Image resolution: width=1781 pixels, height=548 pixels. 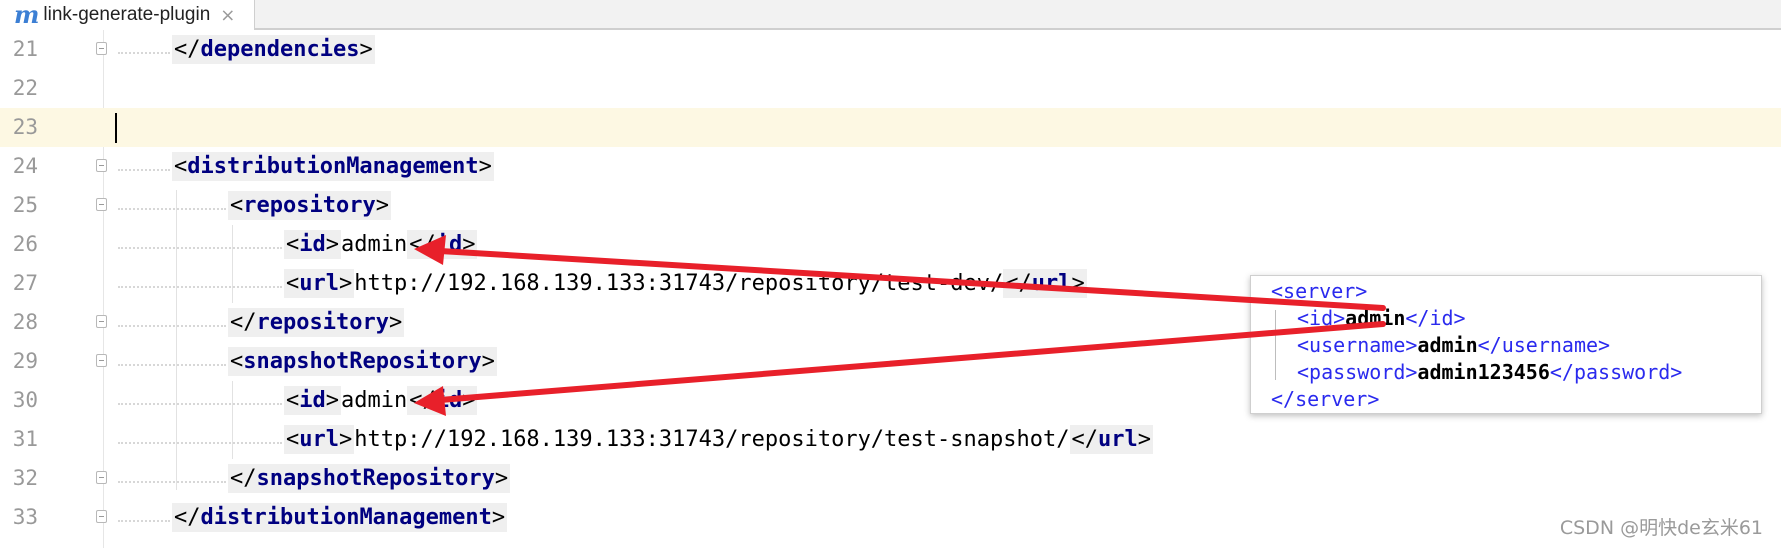 What do you see at coordinates (890, 15) in the screenshot?
I see `editor-tab-bar: m link-generate-plugin ×` at bounding box center [890, 15].